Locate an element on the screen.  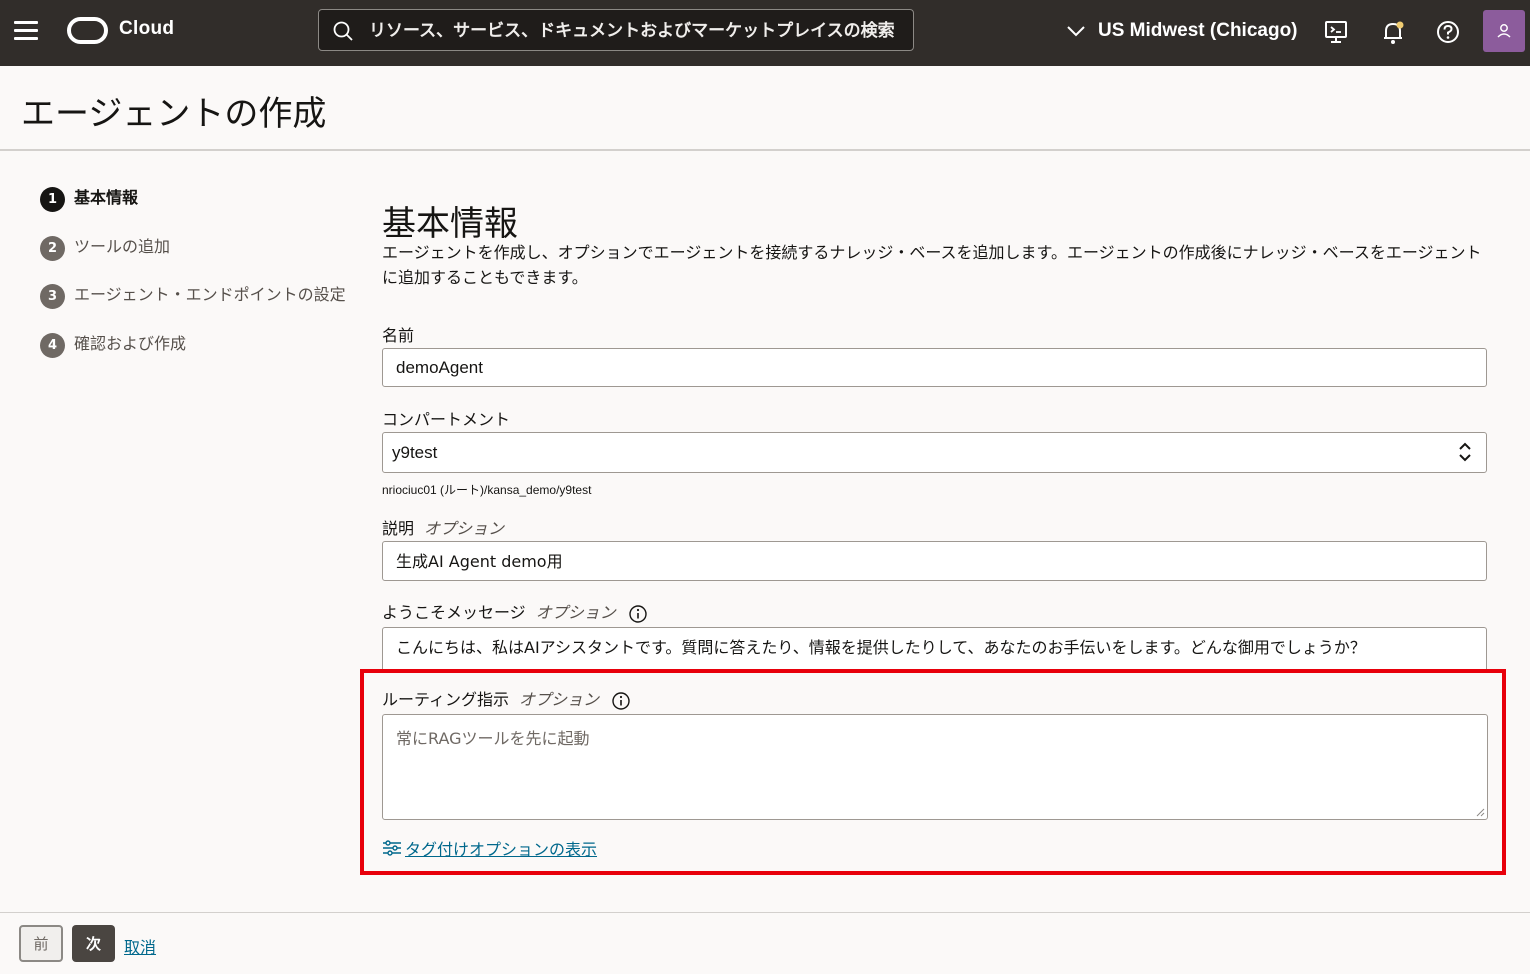
user-avatar is located at coordinates (1504, 31).